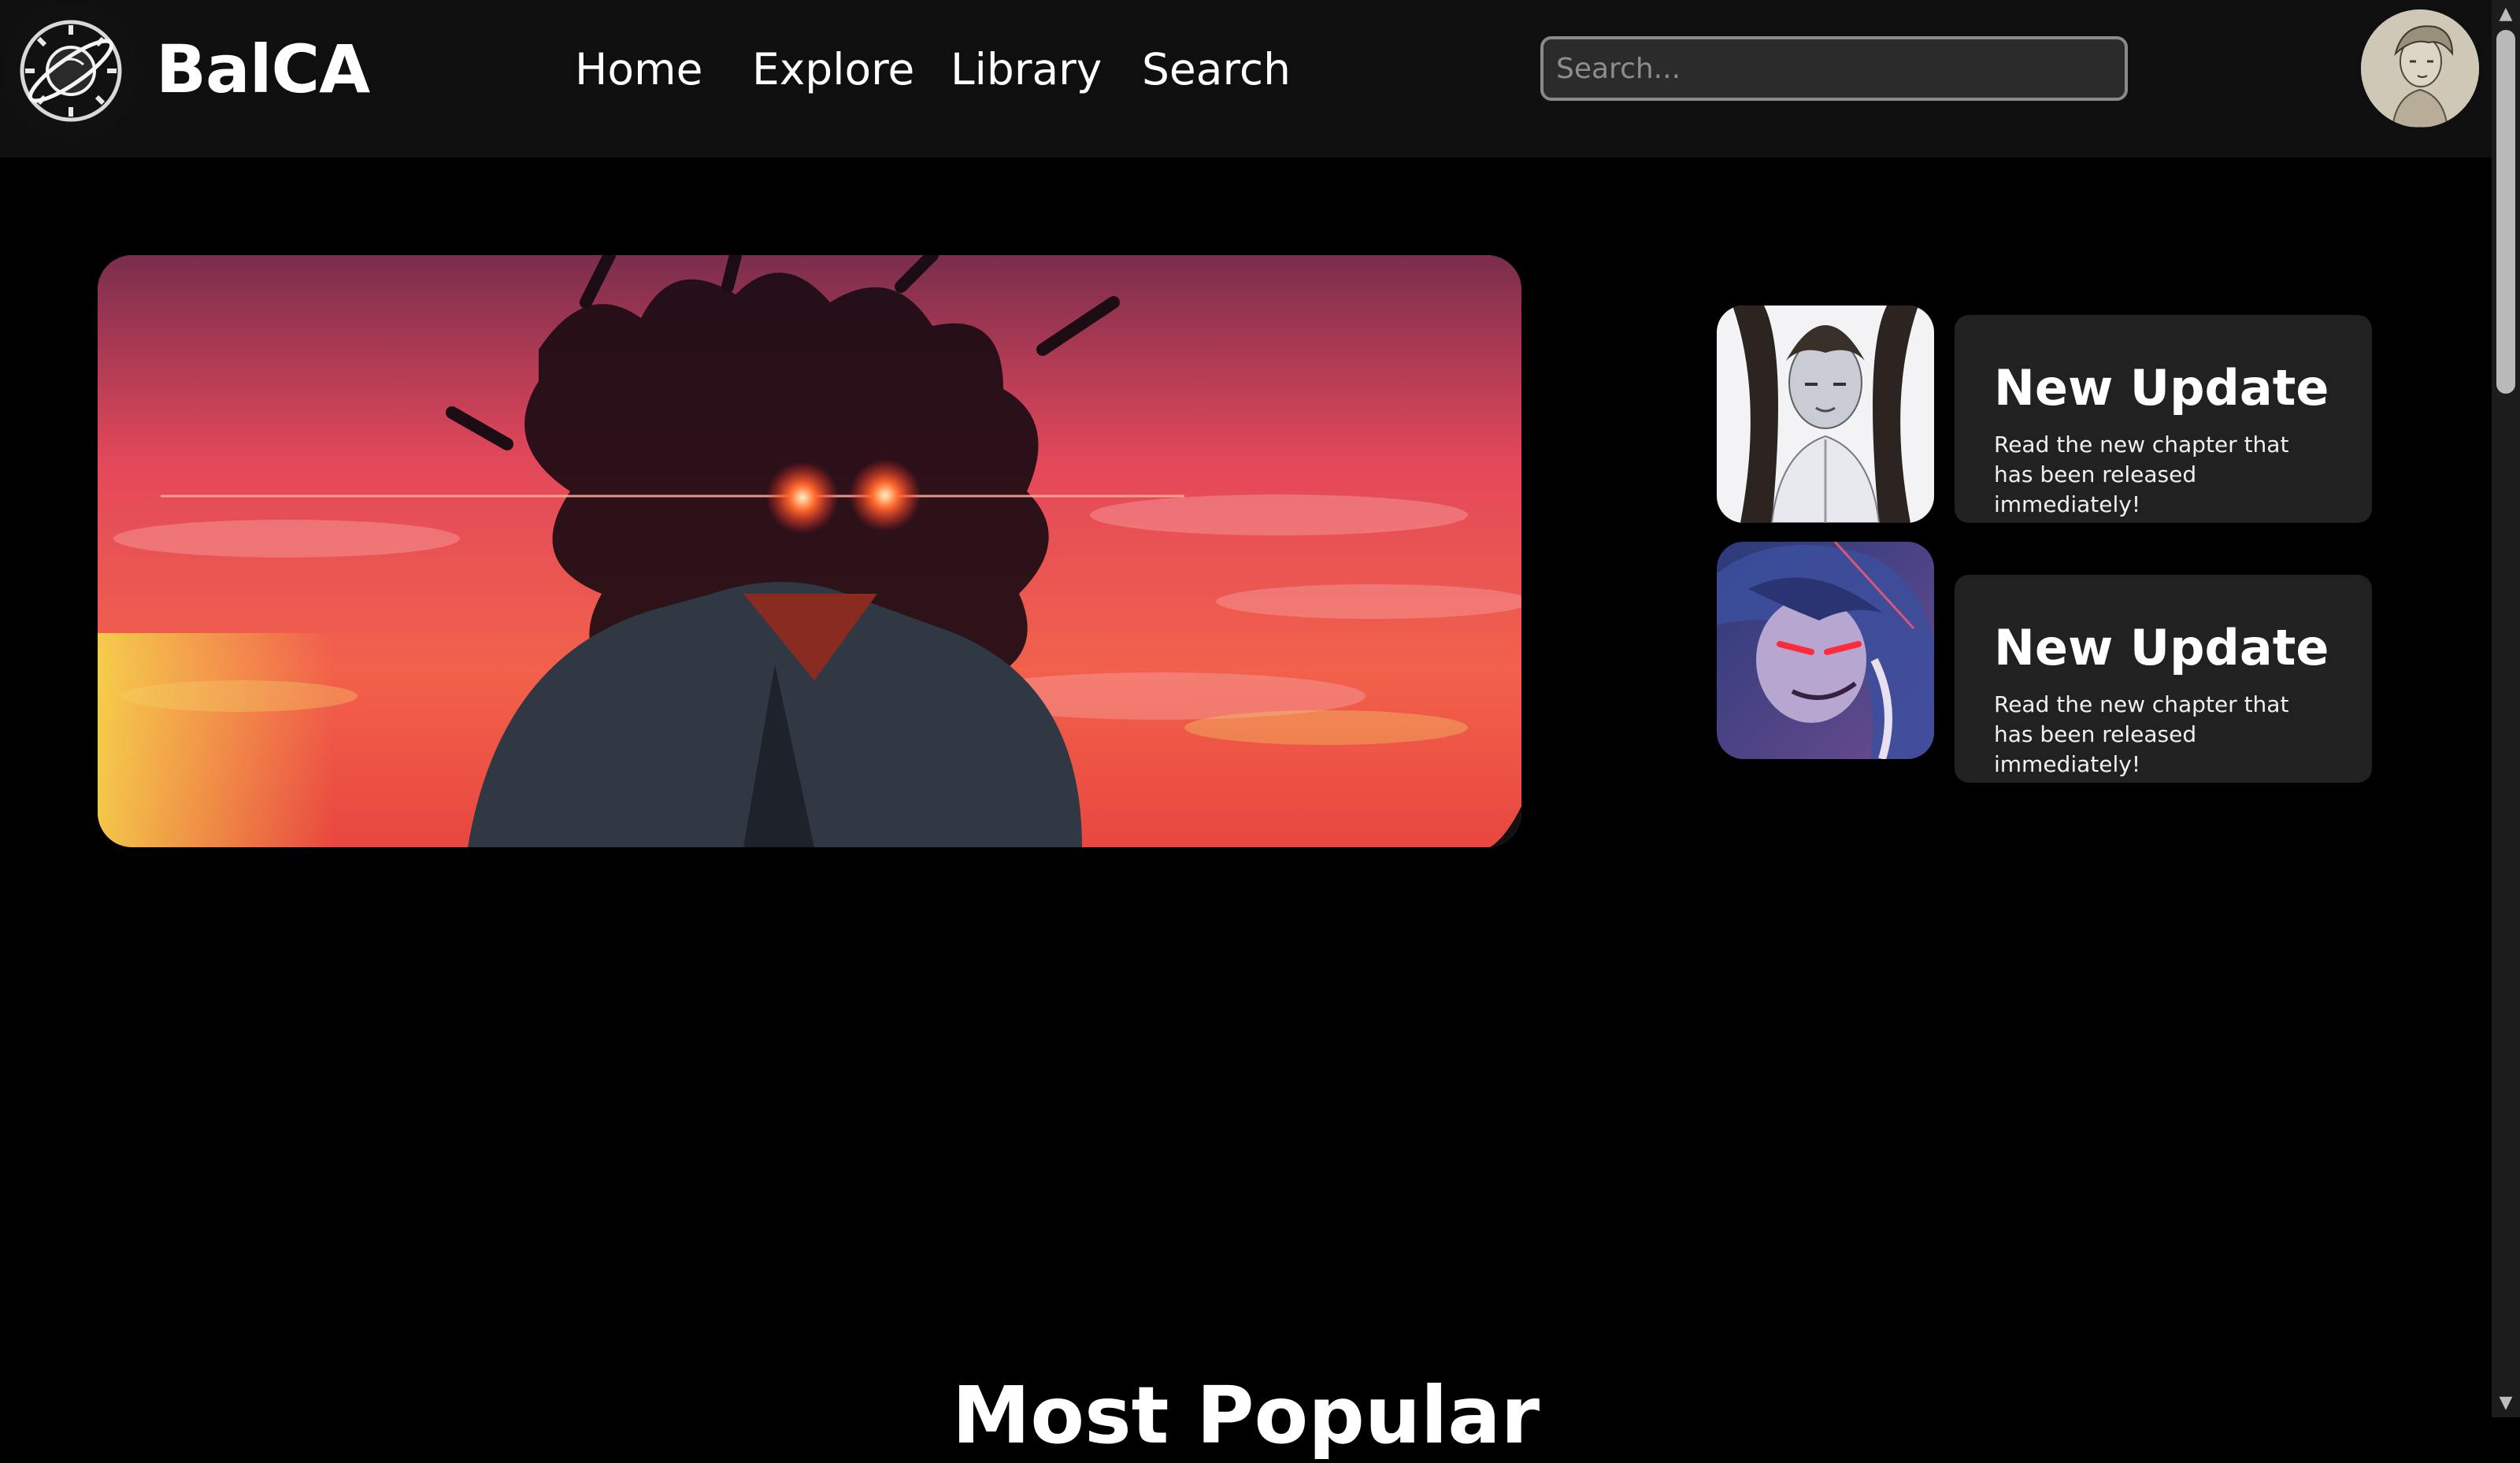 The height and width of the screenshot is (1463, 2520). I want to click on scrollbar-thumb, so click(2505, 212).